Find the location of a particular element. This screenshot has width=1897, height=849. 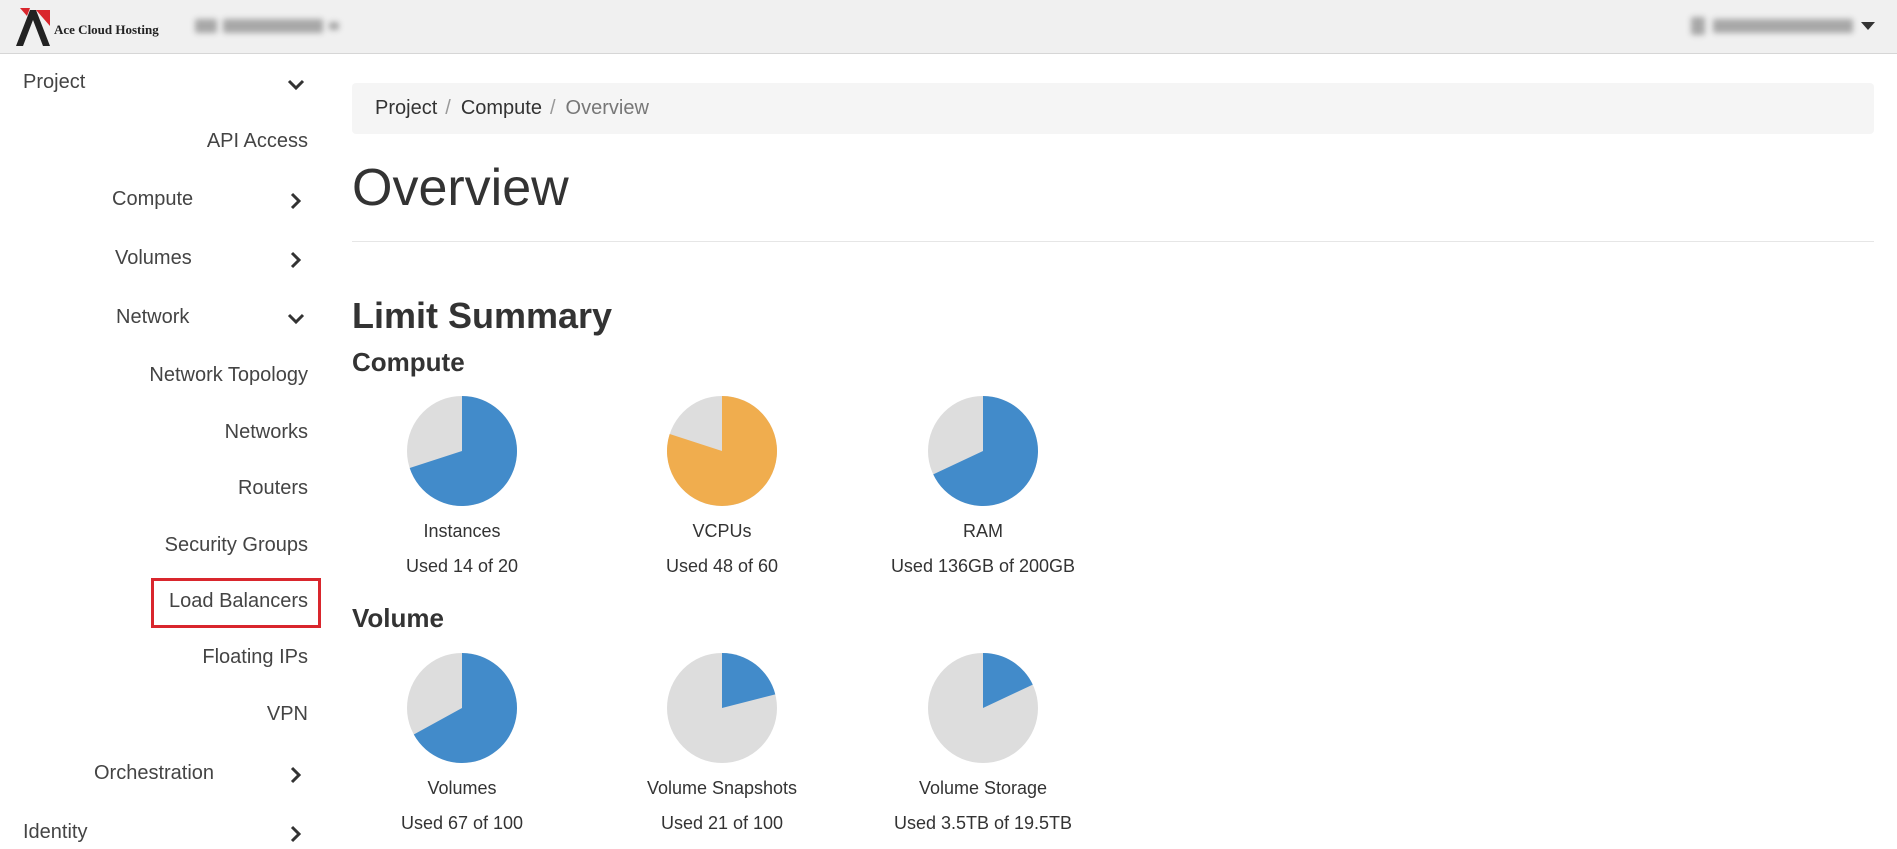

user-icon is located at coordinates (1698, 26).